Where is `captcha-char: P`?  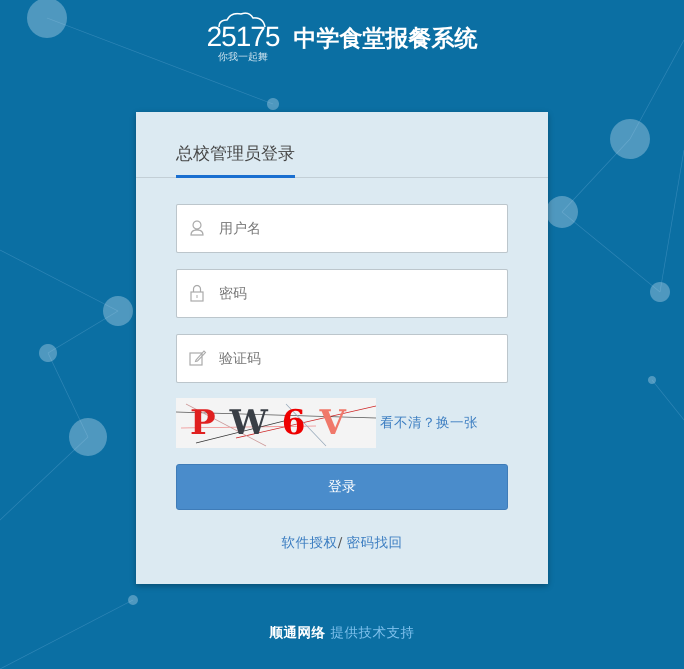 captcha-char: P is located at coordinates (203, 423).